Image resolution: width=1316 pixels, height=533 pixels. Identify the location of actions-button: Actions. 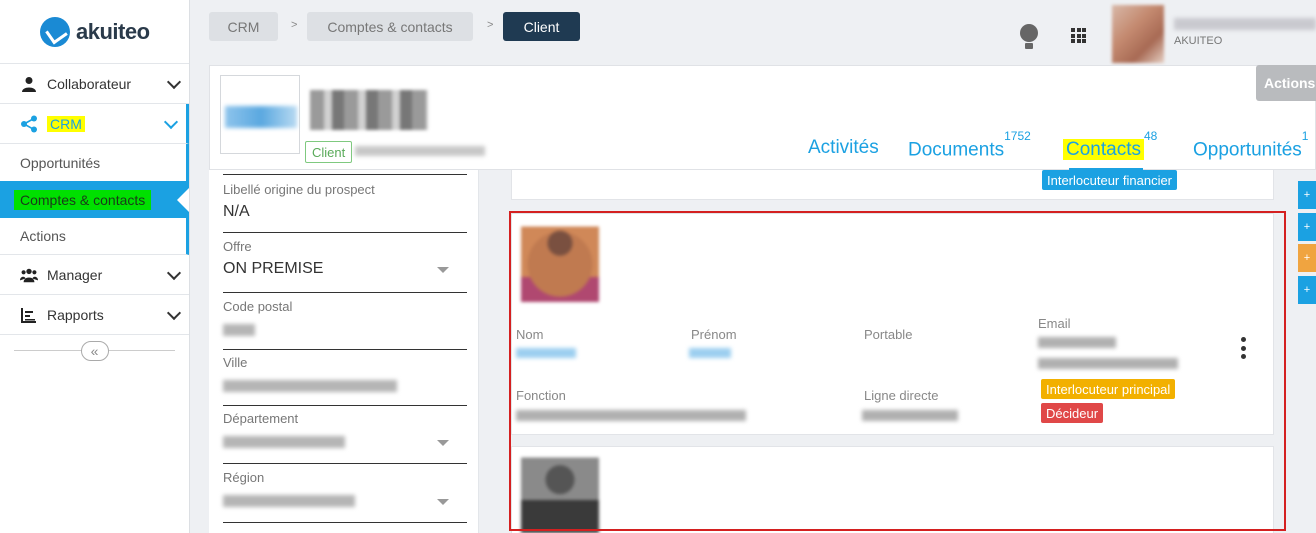
(1286, 83).